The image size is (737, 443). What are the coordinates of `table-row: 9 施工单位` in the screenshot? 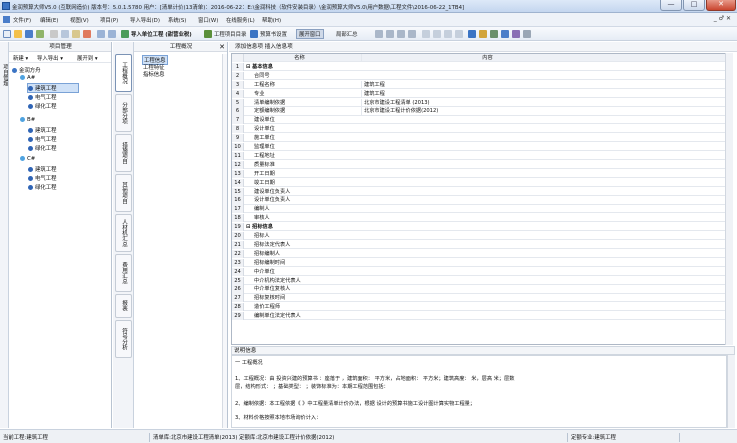 It's located at (479, 138).